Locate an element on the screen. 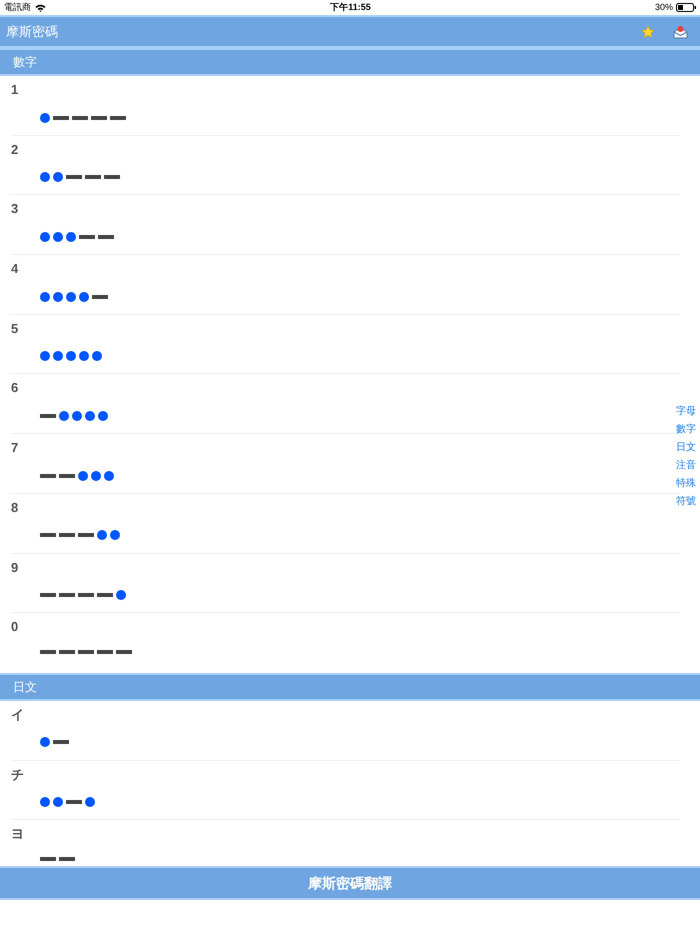 This screenshot has width=700, height=934. morse-row: 3 is located at coordinates (345, 225).